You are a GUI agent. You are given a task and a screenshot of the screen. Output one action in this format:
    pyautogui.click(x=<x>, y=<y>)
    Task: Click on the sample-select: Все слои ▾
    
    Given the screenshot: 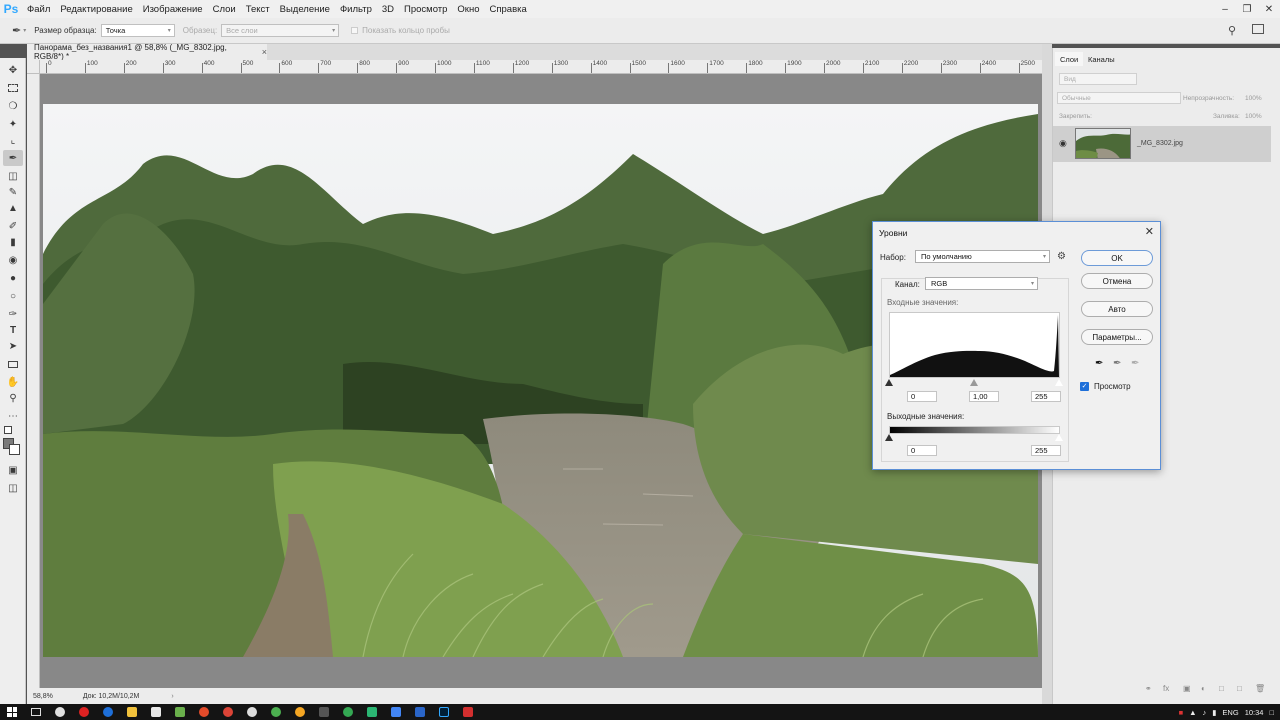 What is the action you would take?
    pyautogui.click(x=280, y=30)
    